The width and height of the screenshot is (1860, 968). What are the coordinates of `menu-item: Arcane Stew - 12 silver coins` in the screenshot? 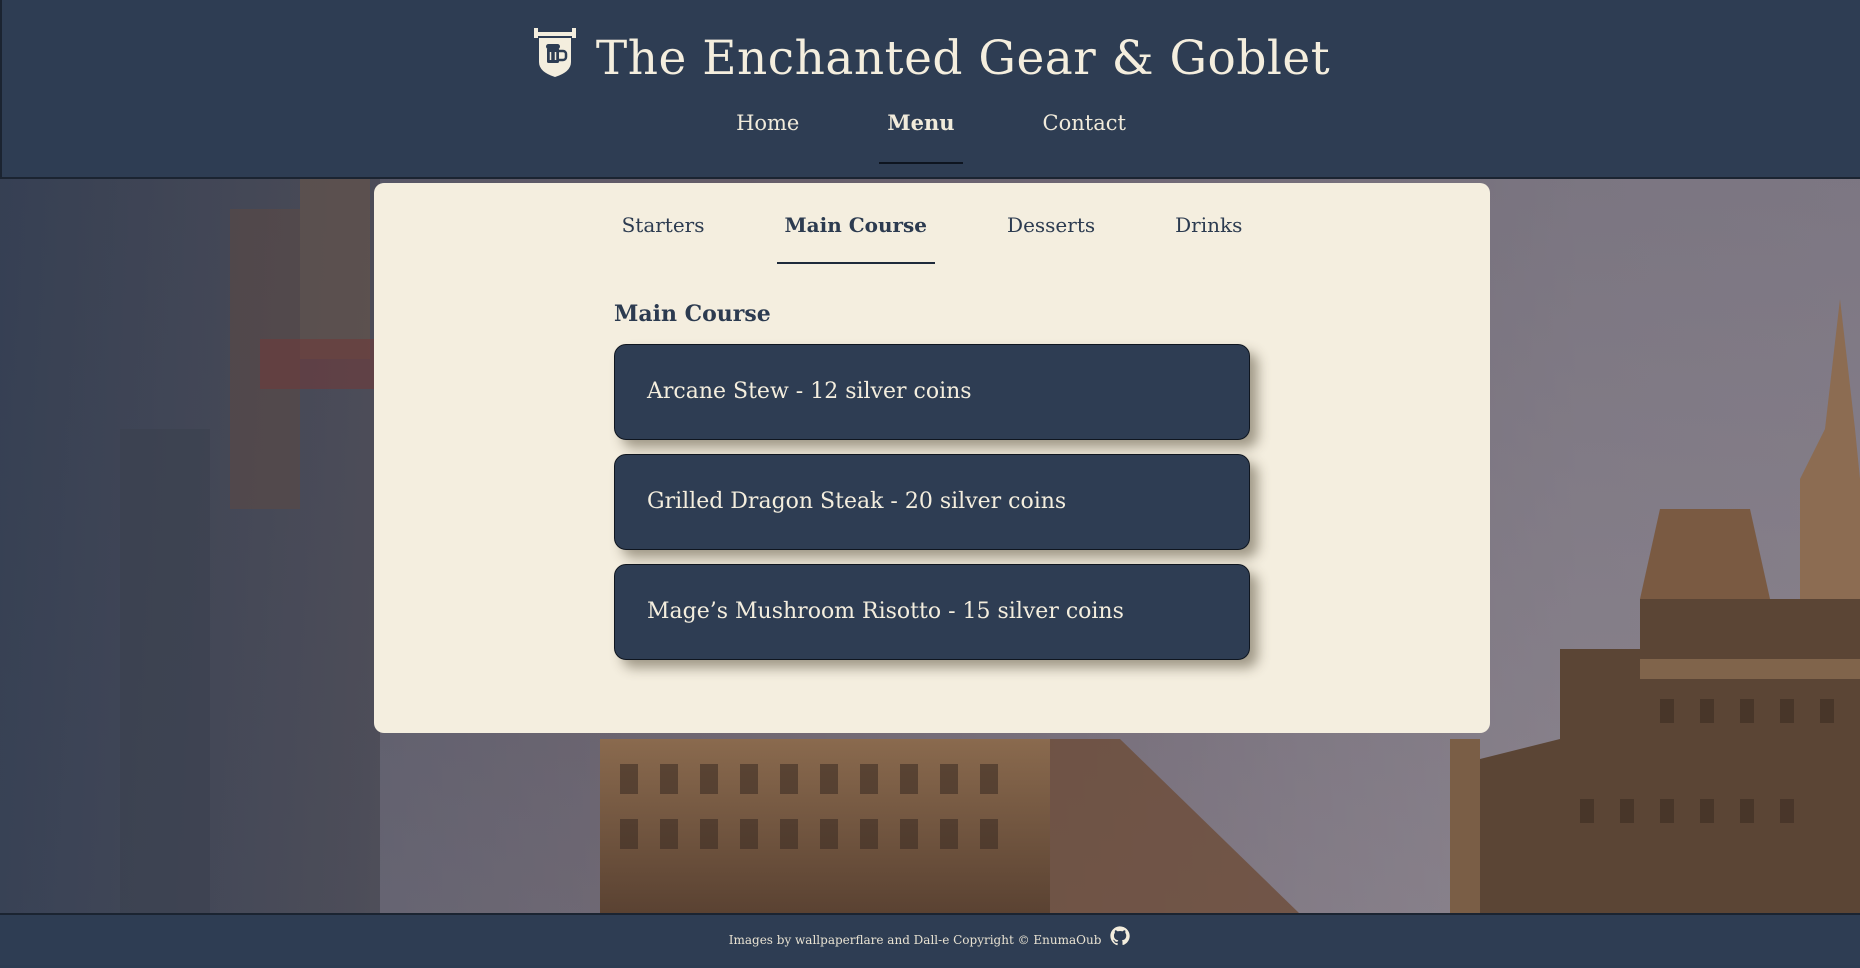 It's located at (932, 392).